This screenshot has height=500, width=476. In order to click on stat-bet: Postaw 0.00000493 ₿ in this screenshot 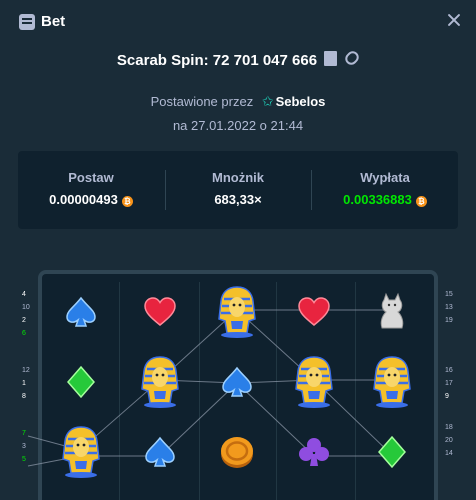, I will do `click(91, 190)`.